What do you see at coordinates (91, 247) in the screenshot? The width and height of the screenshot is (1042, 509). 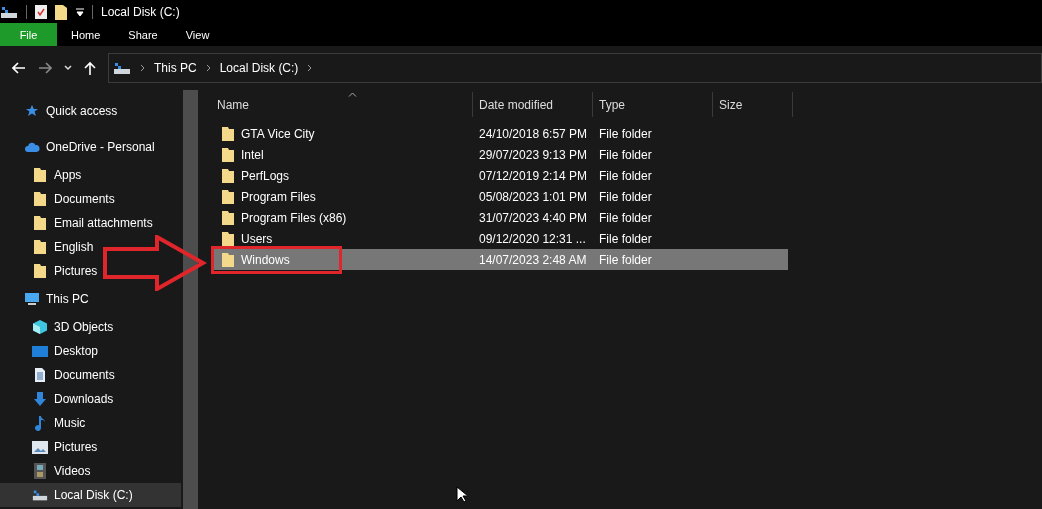 I see `sidebar-item: English` at bounding box center [91, 247].